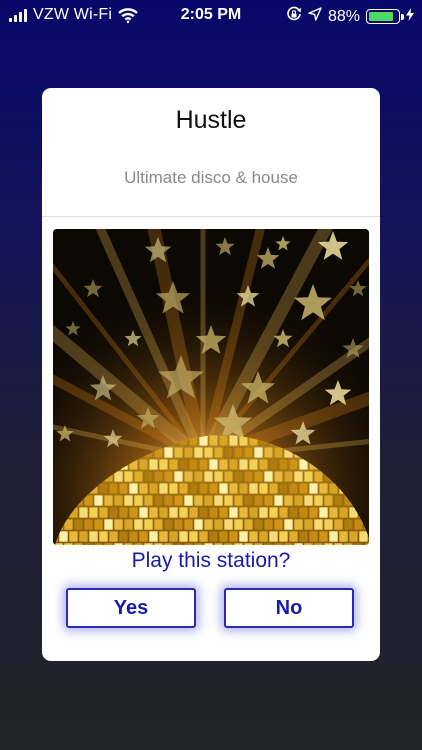  Describe the element at coordinates (211, 120) in the screenshot. I see `dialog-title: Hustle` at that location.